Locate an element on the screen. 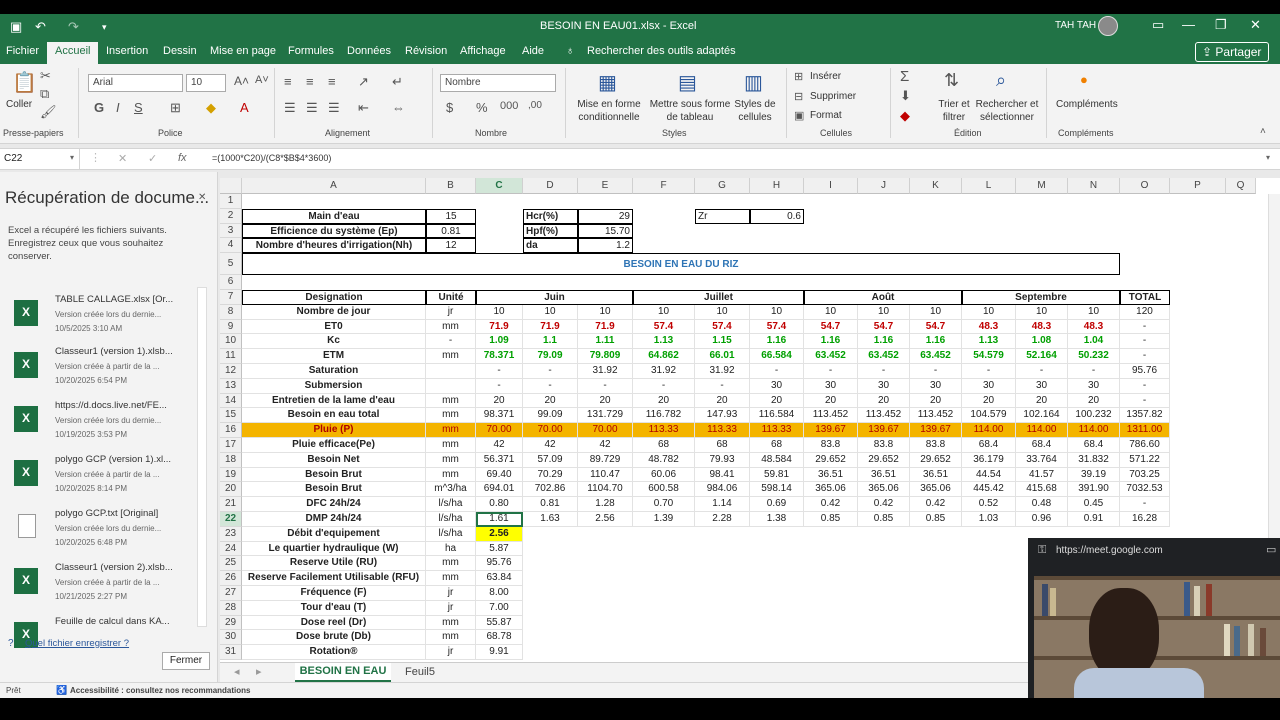 This screenshot has width=1280, height=720. param-value: 15 is located at coordinates (451, 216).